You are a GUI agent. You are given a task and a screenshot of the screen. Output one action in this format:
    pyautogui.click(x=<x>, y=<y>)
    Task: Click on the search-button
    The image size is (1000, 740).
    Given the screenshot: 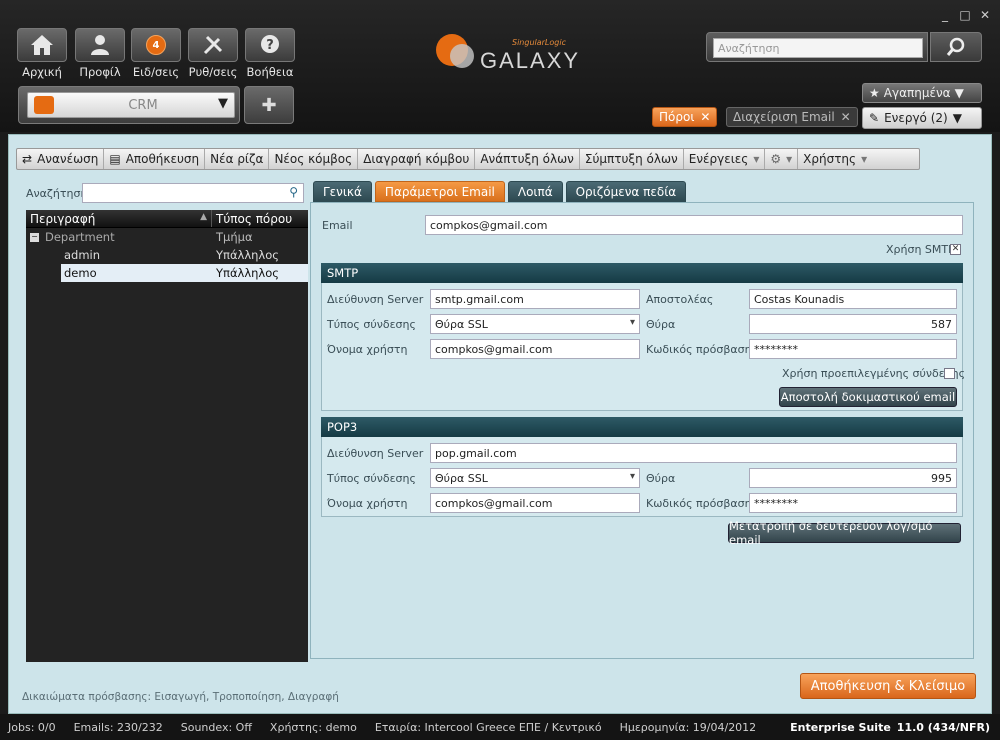 What is the action you would take?
    pyautogui.click(x=956, y=47)
    